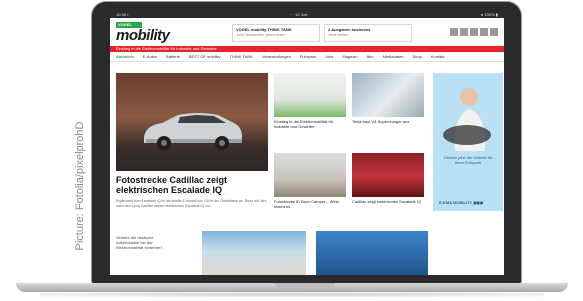 This screenshot has height=301, width=583. Describe the element at coordinates (254, 253) in the screenshot. I see `camper-van-image` at that location.